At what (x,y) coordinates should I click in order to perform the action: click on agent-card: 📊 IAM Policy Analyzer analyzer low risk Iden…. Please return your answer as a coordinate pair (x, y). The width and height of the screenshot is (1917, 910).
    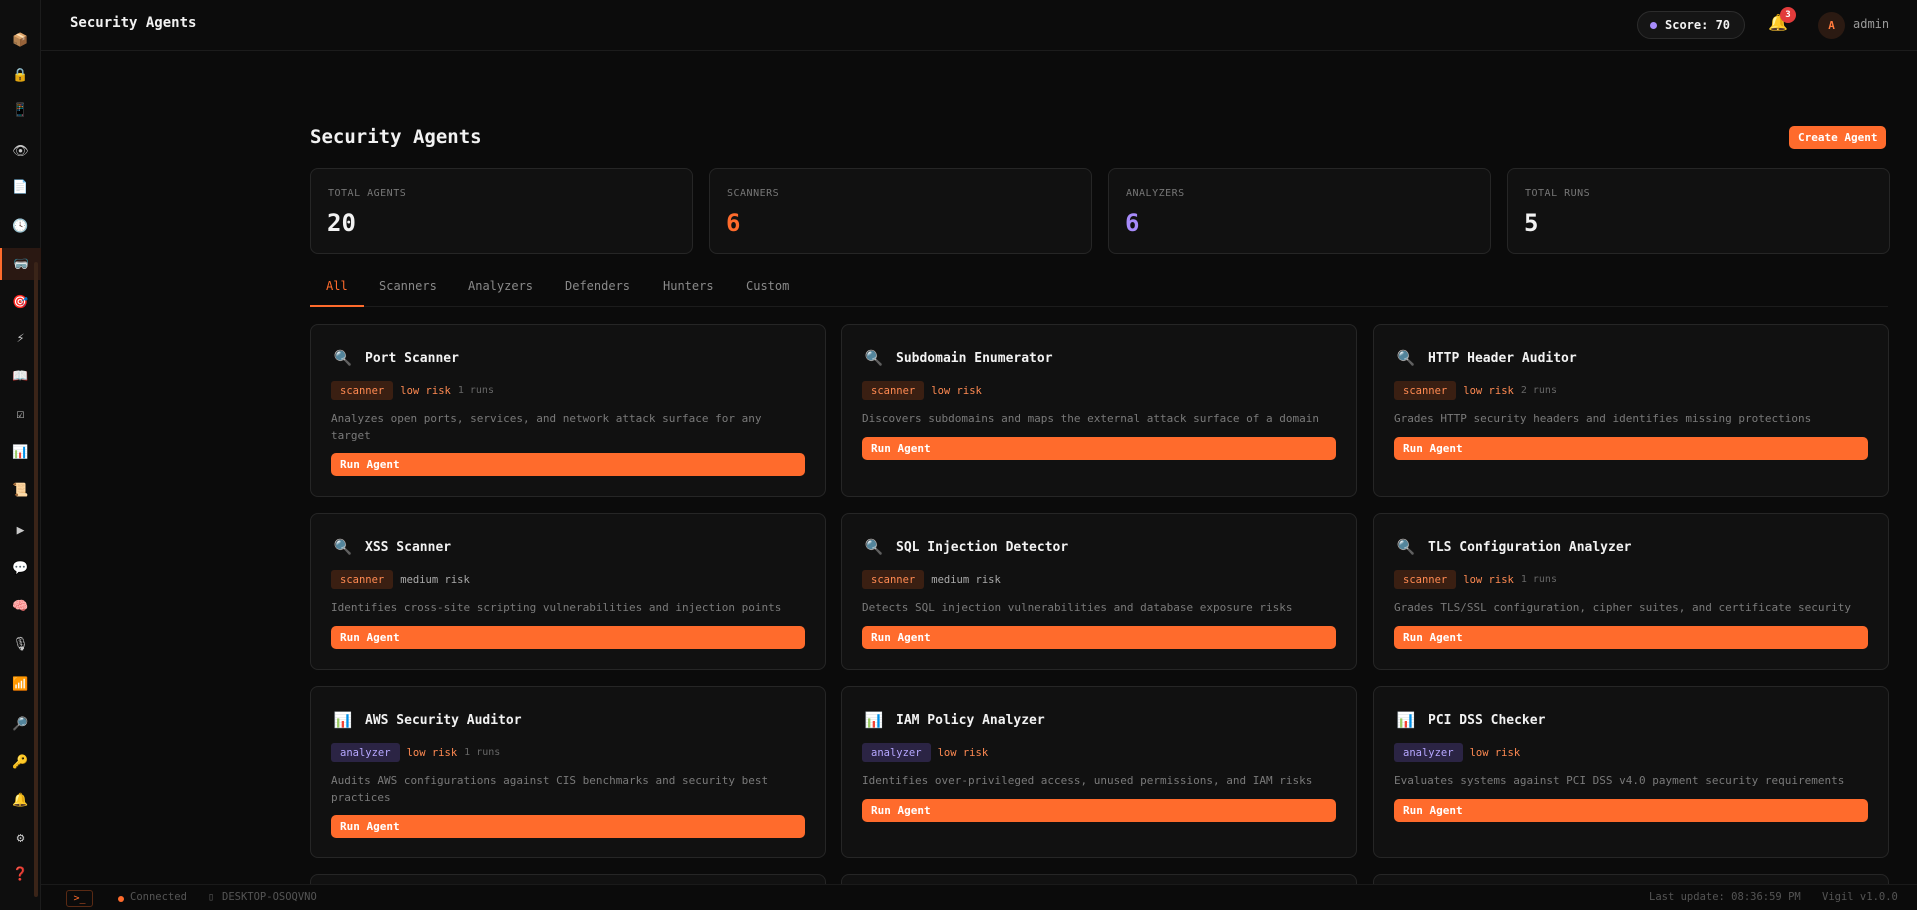
    Looking at the image, I should click on (1099, 772).